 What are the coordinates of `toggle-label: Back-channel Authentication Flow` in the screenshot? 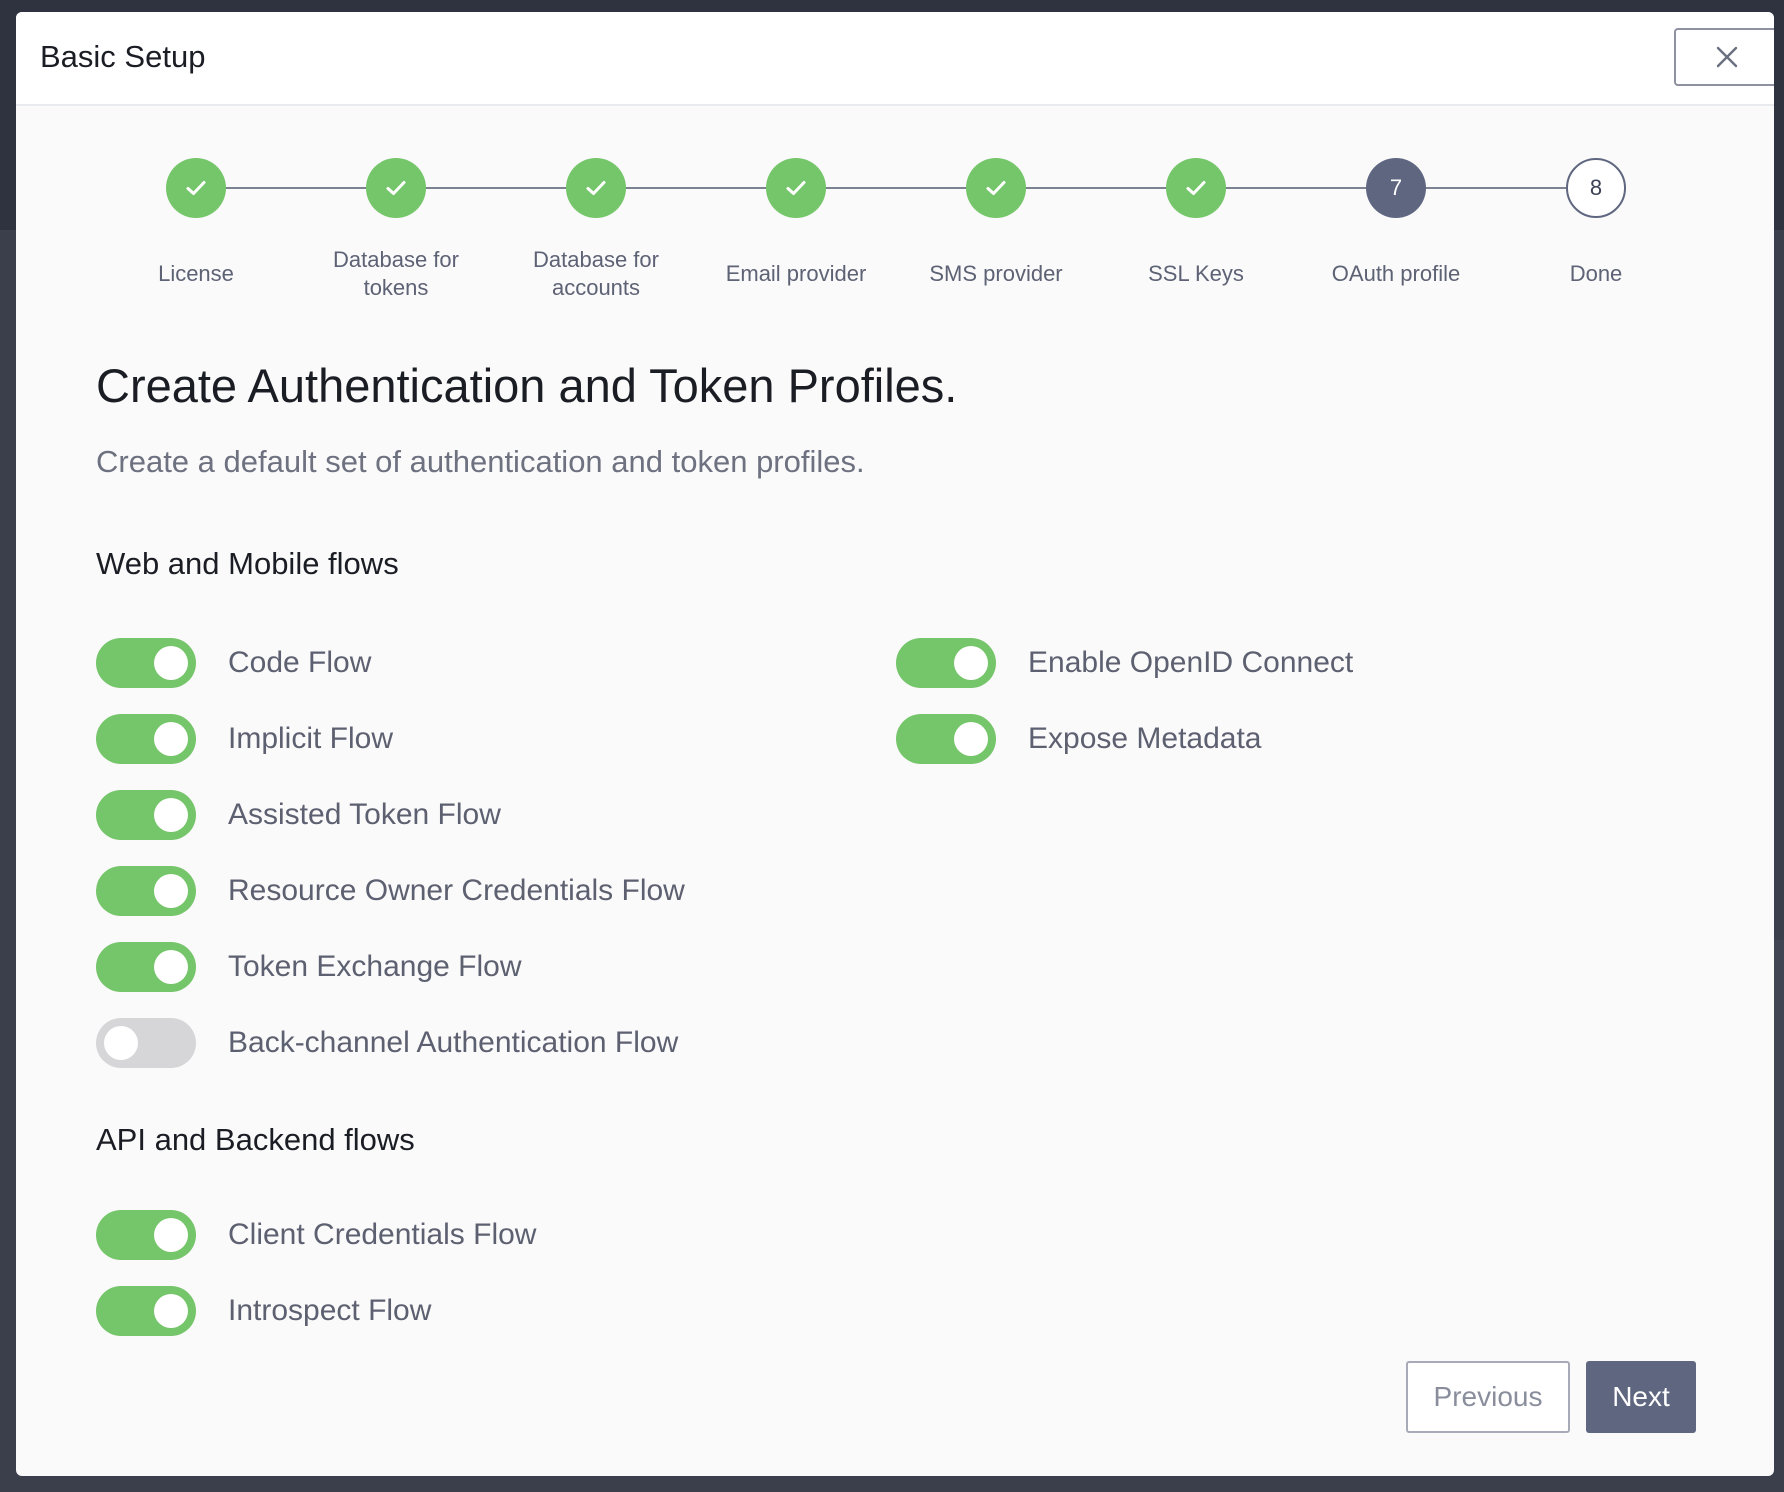 It's located at (453, 1042).